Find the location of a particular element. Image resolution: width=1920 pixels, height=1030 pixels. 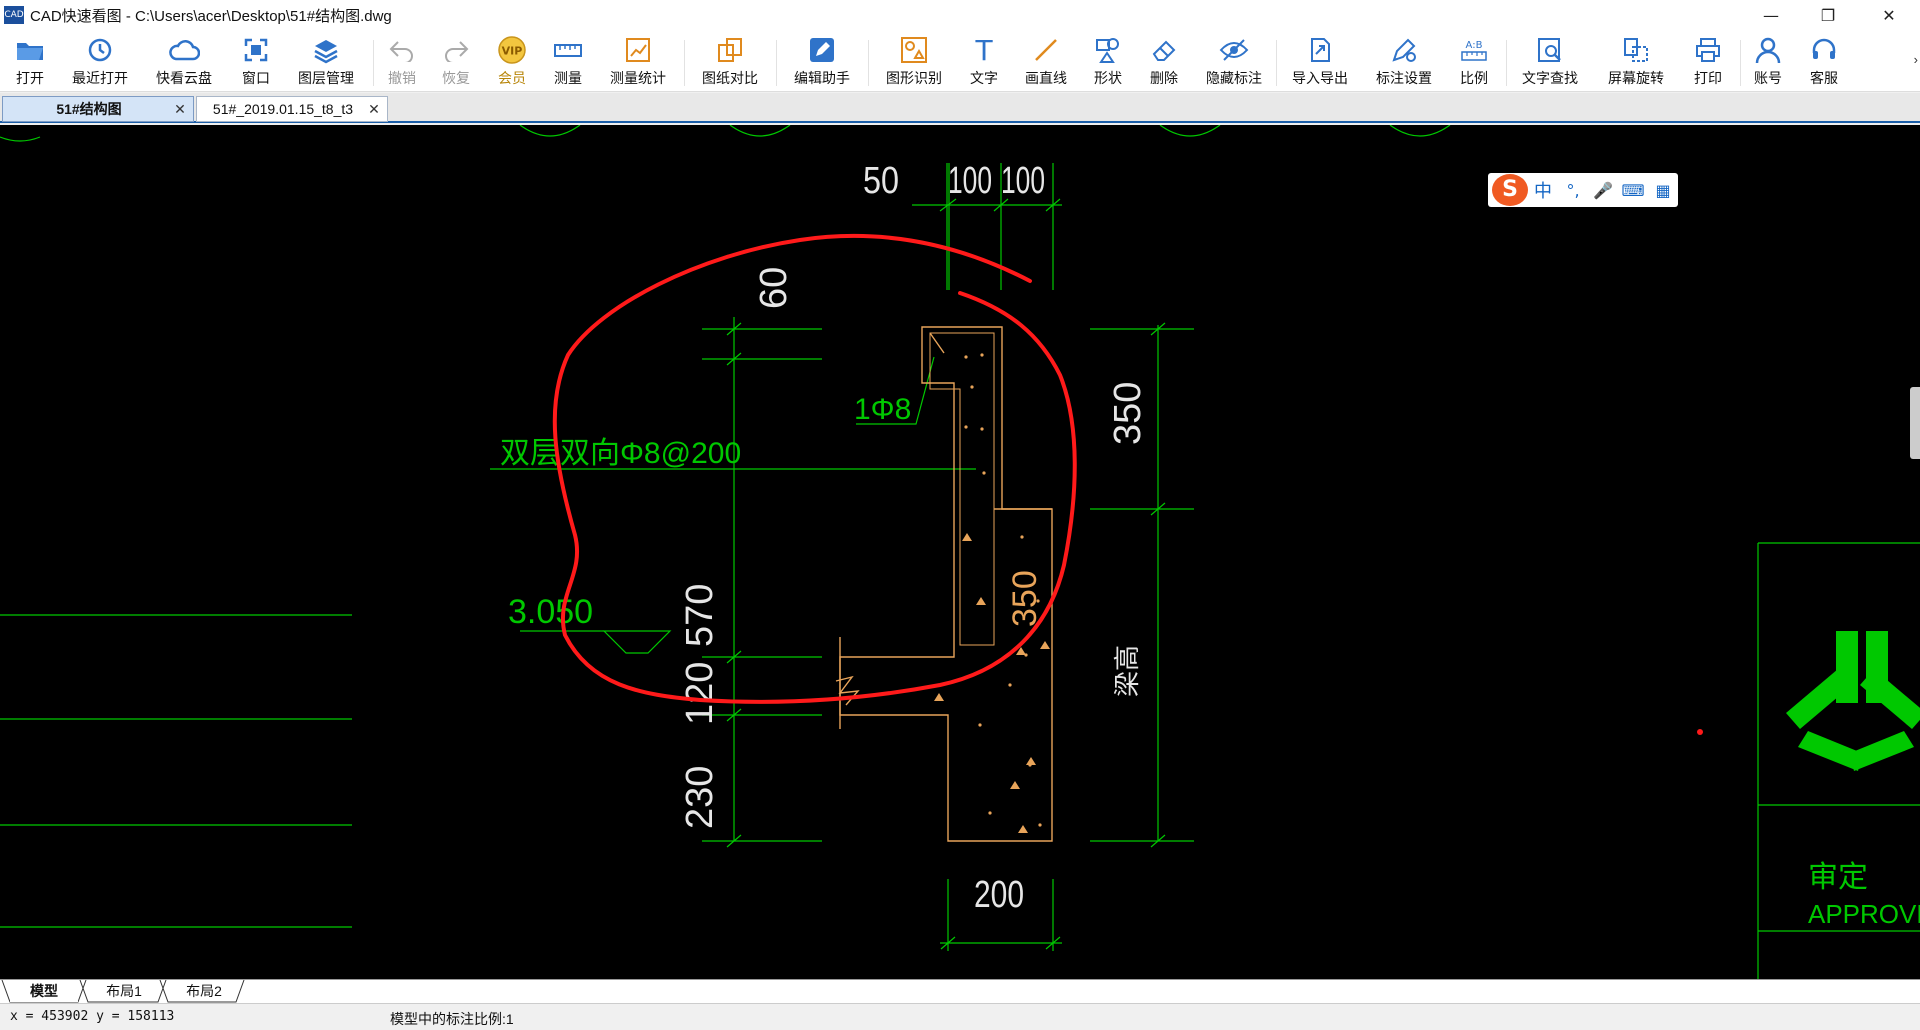

punctuation-icon: °, is located at coordinates (1573, 190).